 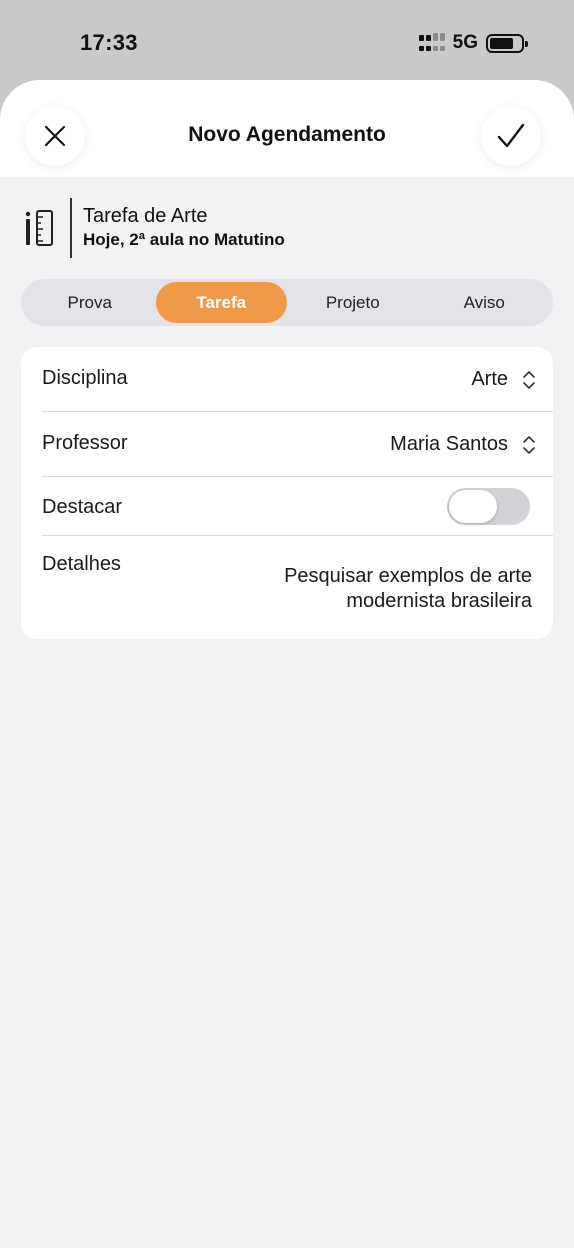 I want to click on segment-label: Aviso, so click(x=484, y=302).